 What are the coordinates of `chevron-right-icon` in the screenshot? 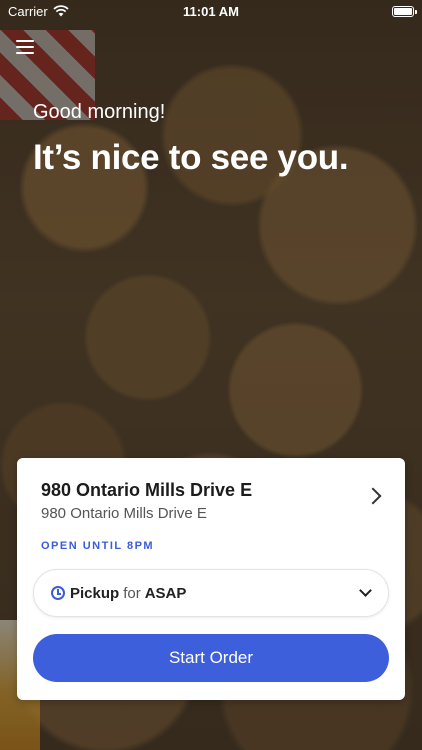 It's located at (373, 496).